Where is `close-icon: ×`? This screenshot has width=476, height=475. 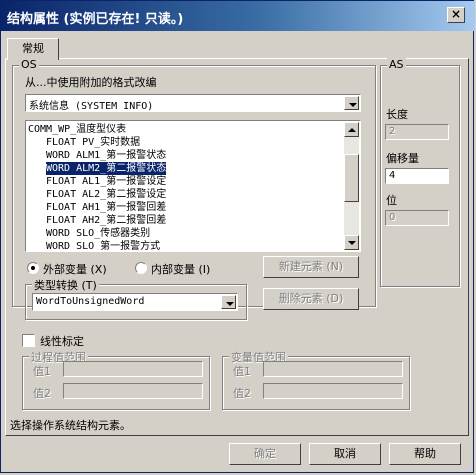
close-icon: × is located at coordinates (456, 14).